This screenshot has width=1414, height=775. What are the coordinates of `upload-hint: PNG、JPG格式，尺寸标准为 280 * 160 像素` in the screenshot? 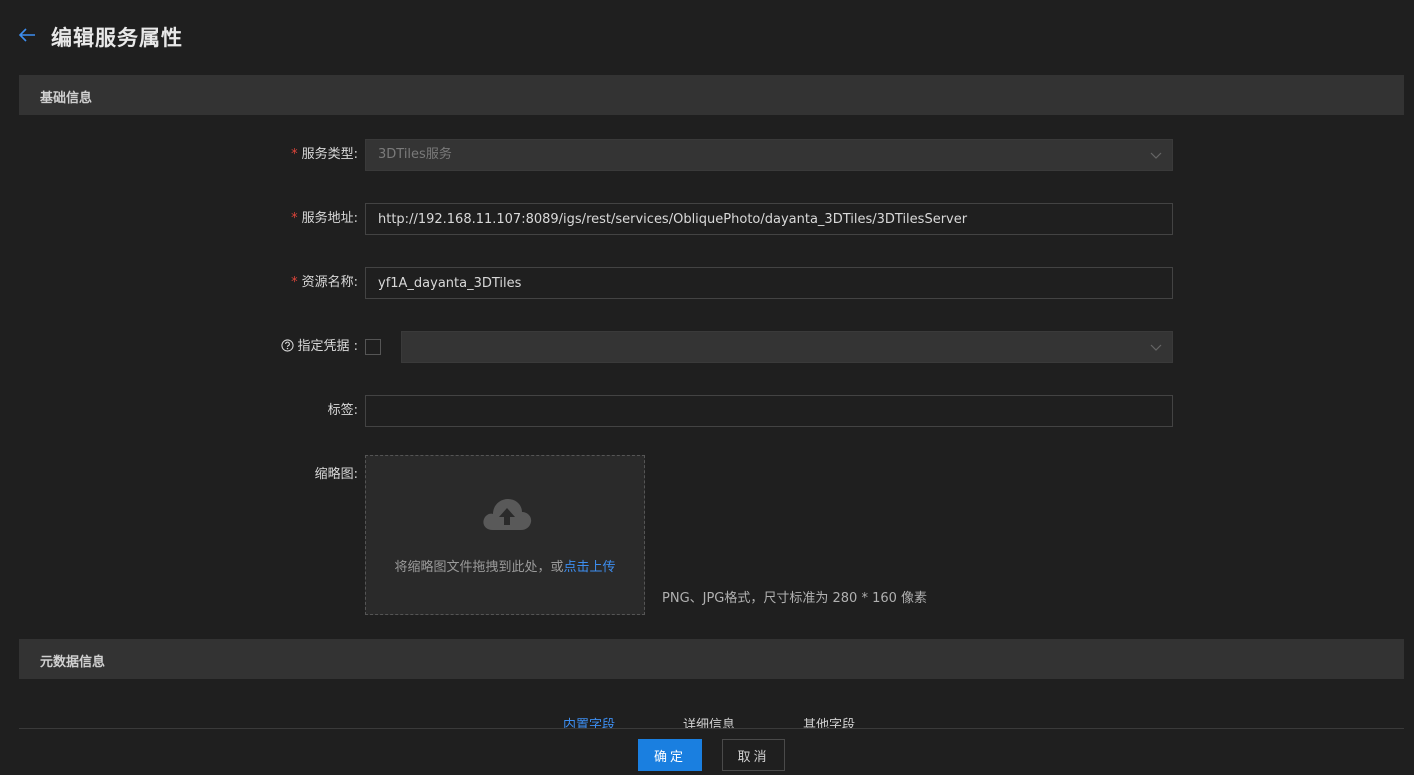 It's located at (795, 598).